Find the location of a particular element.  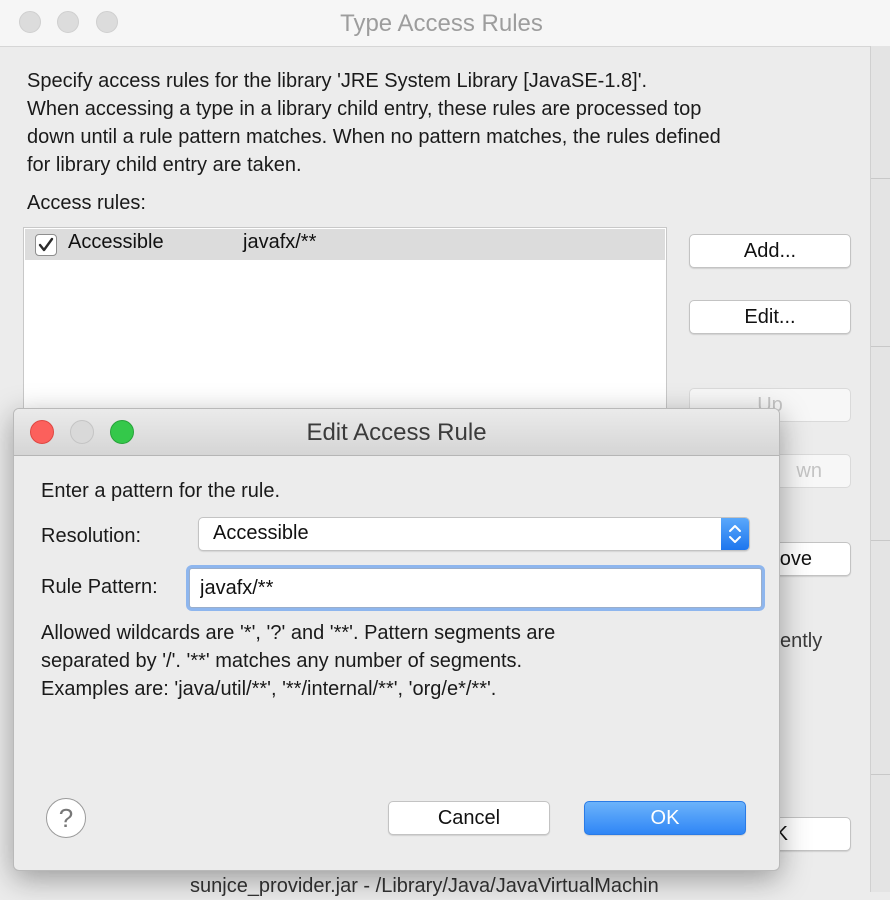

resolution-select: Accessible is located at coordinates (474, 534).